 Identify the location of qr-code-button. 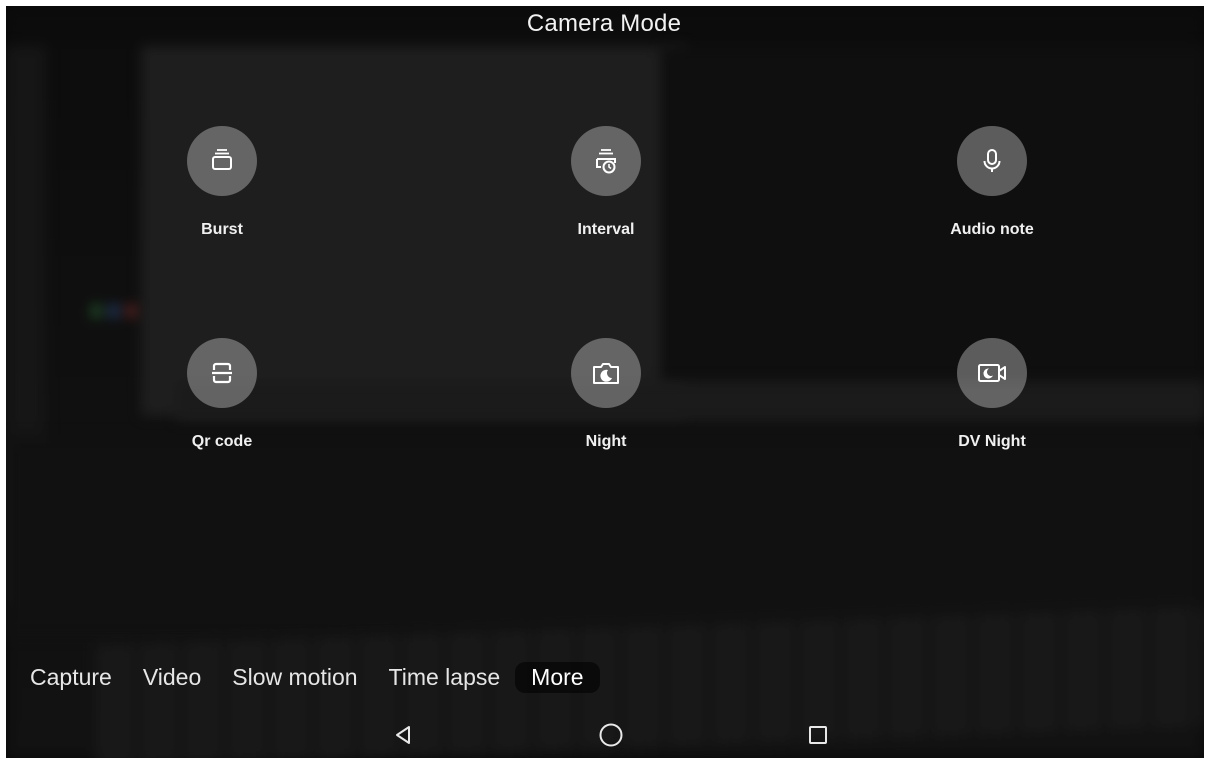
(222, 373).